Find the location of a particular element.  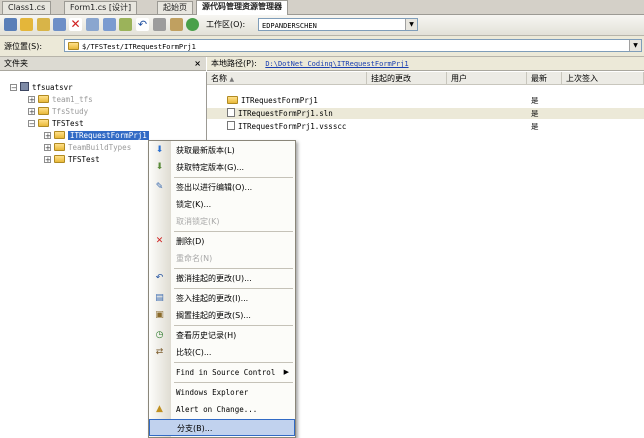

get-latest-tool-icon is located at coordinates (59, 24).